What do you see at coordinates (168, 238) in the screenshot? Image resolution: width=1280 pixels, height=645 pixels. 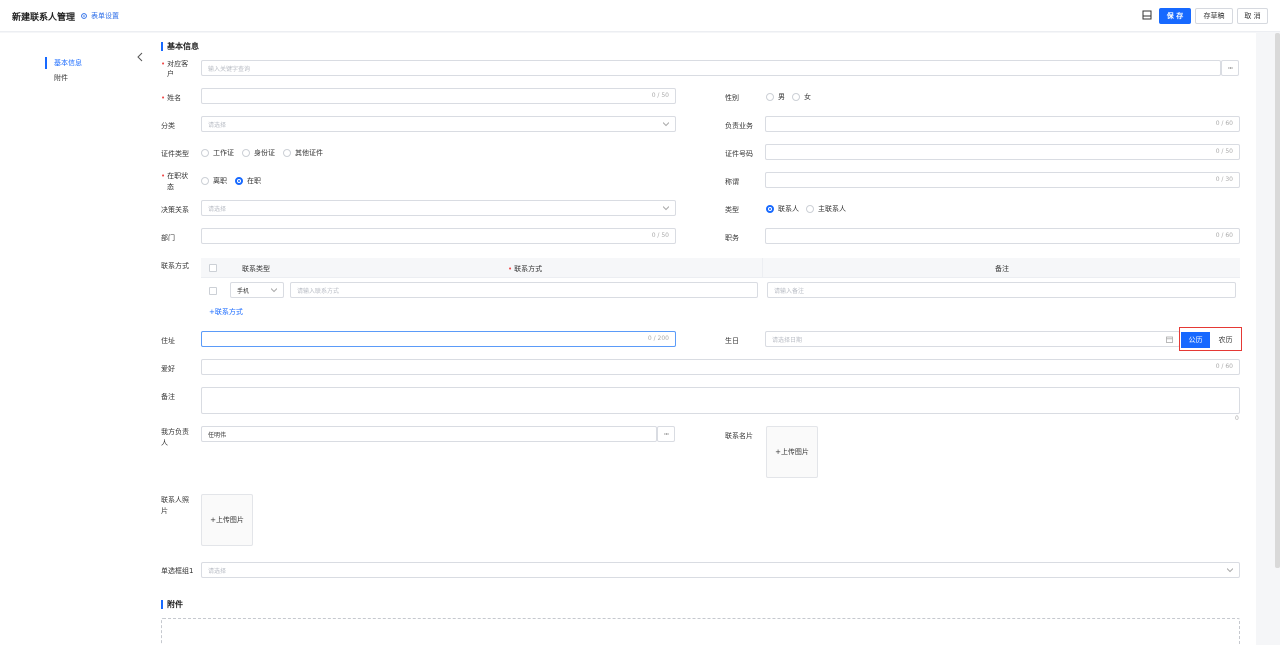 I see `department-label: 部门` at bounding box center [168, 238].